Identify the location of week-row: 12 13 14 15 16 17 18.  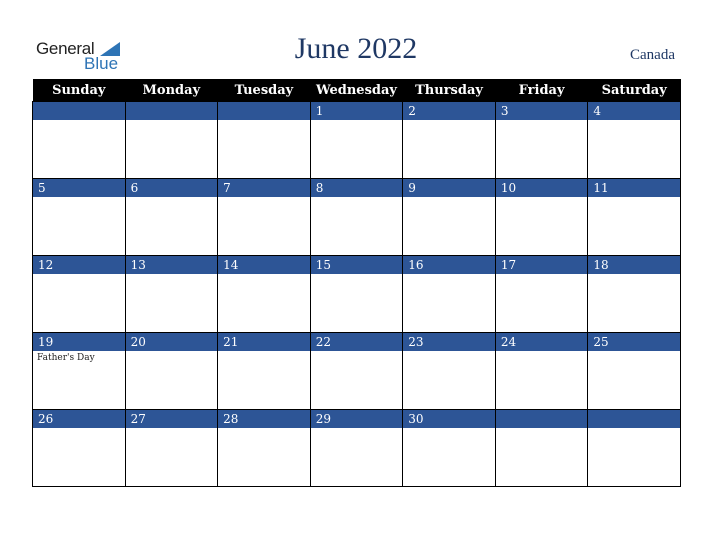
(356, 294).